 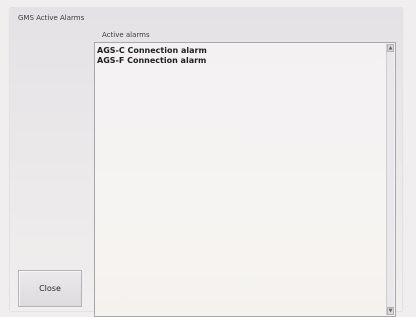 What do you see at coordinates (152, 61) in the screenshot?
I see `list-item: AGS-F Connection alarm` at bounding box center [152, 61].